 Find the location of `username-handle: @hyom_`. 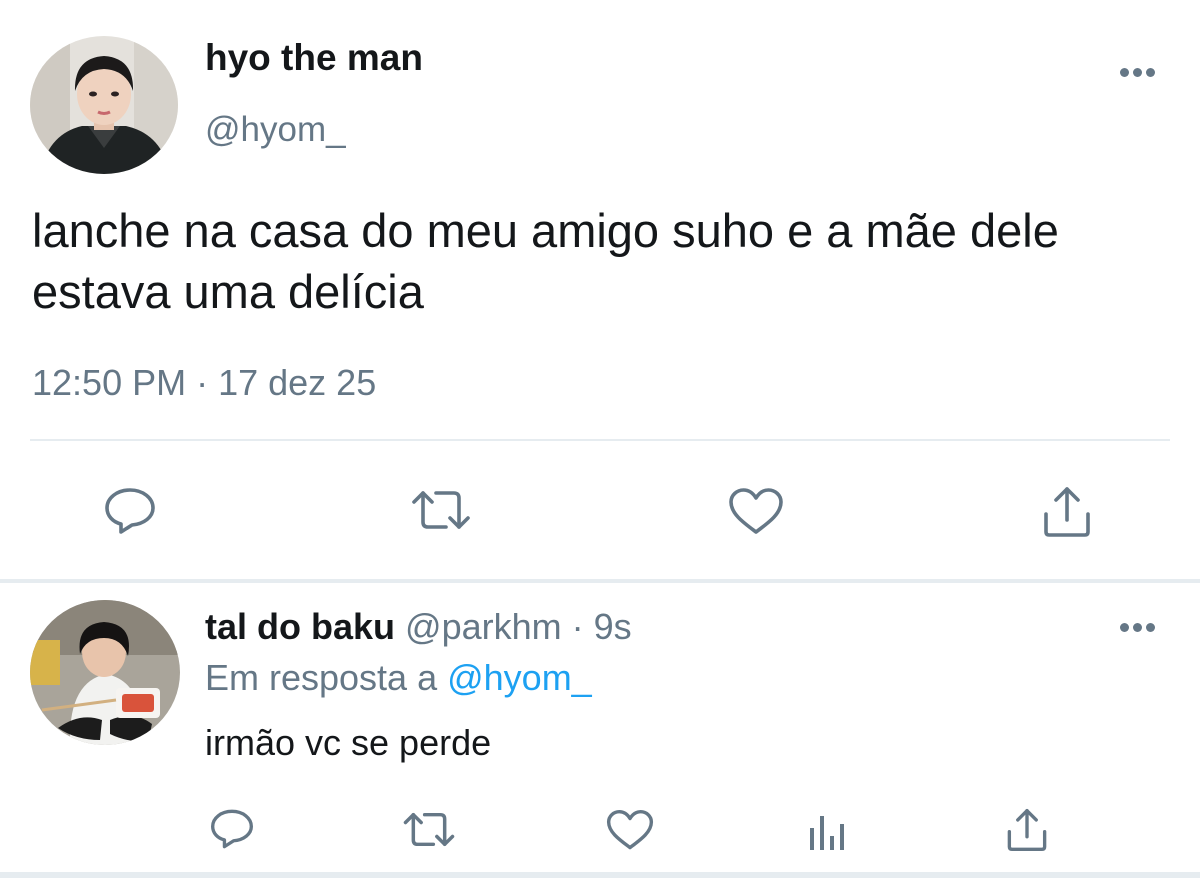

username-handle: @hyom_ is located at coordinates (275, 130).